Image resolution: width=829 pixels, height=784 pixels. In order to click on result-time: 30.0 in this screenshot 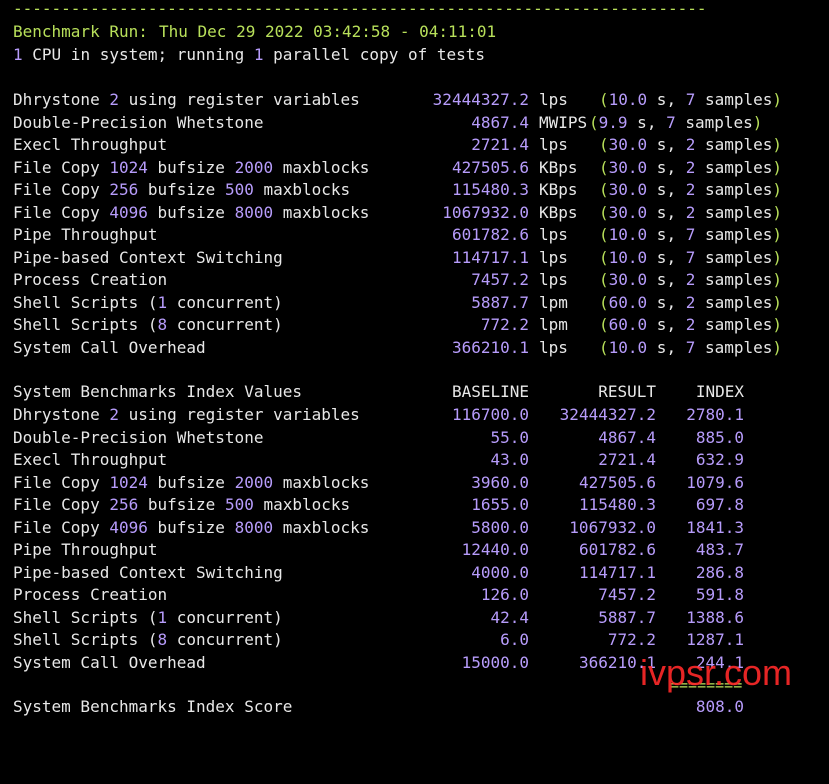, I will do `click(628, 189)`.